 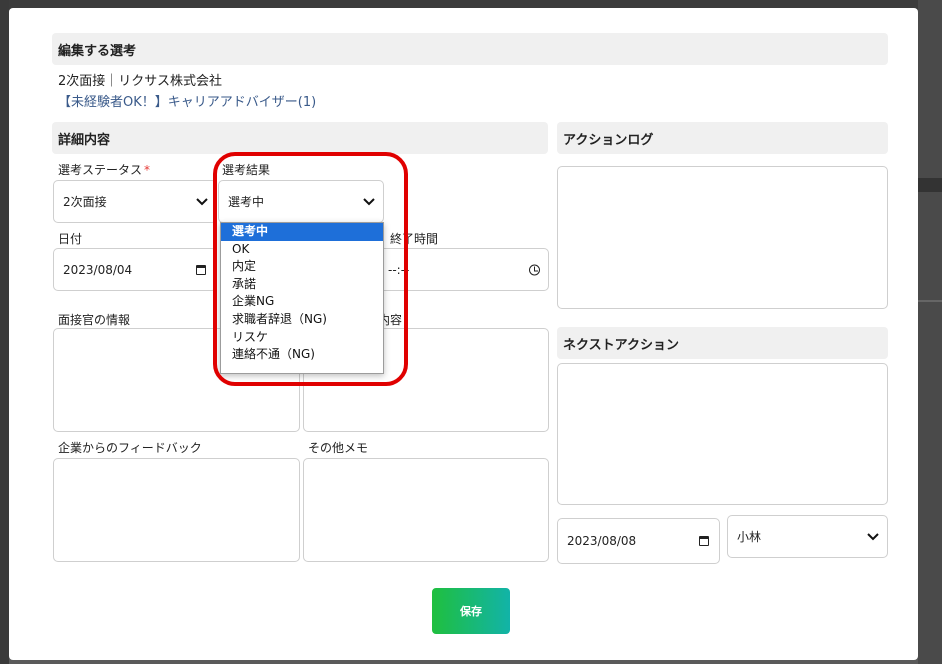 I want to click on backdrop-right-divider, so click(x=930, y=301).